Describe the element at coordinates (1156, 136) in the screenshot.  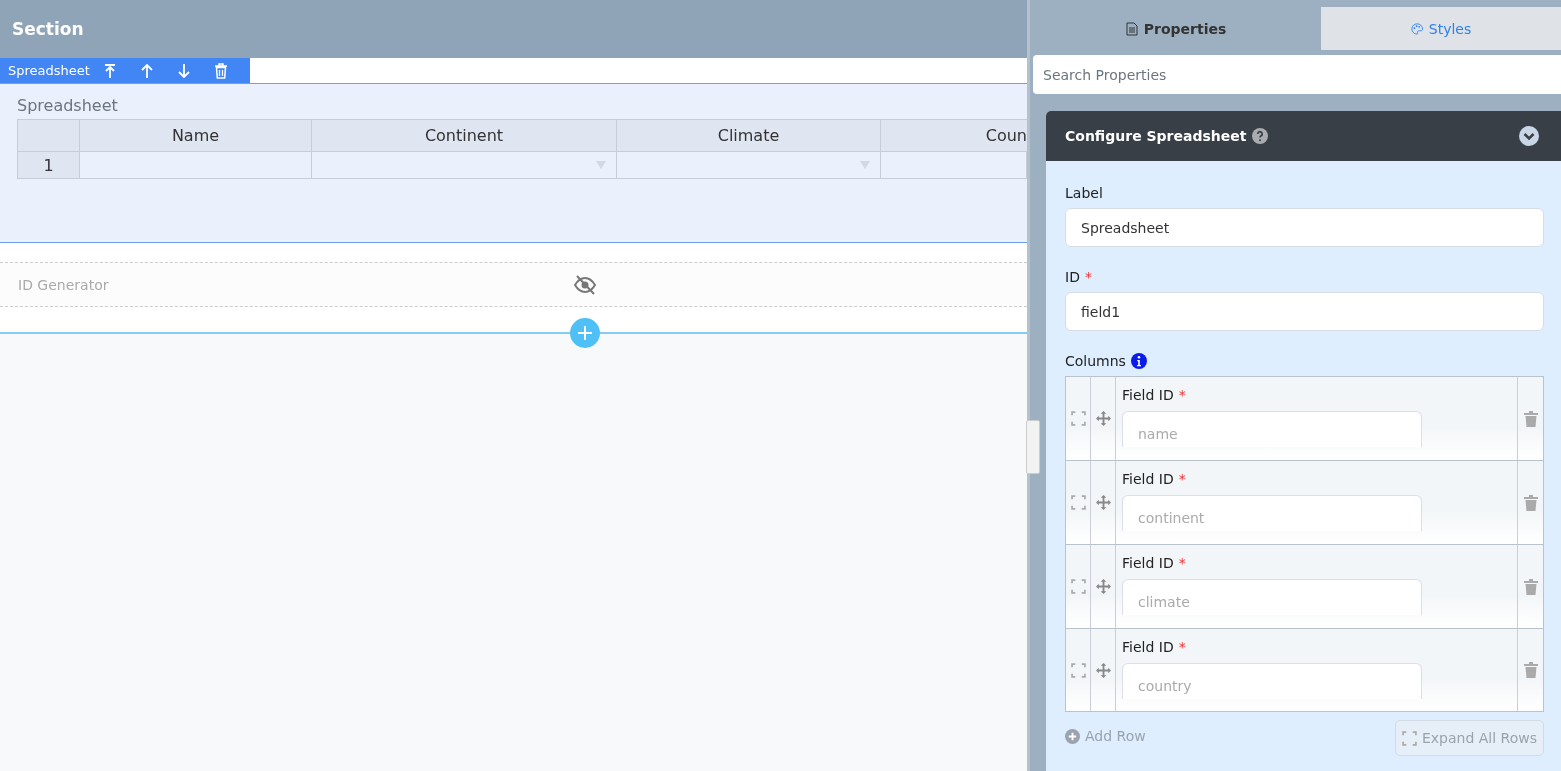
I see `card-title: Configure Spreadsheet` at that location.